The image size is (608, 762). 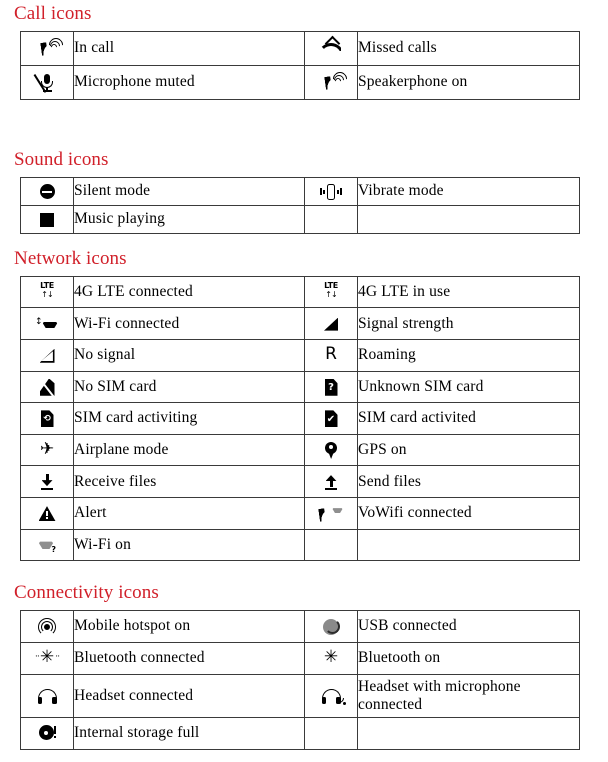 I want to click on microphone-muted-icon, so click(x=47, y=82).